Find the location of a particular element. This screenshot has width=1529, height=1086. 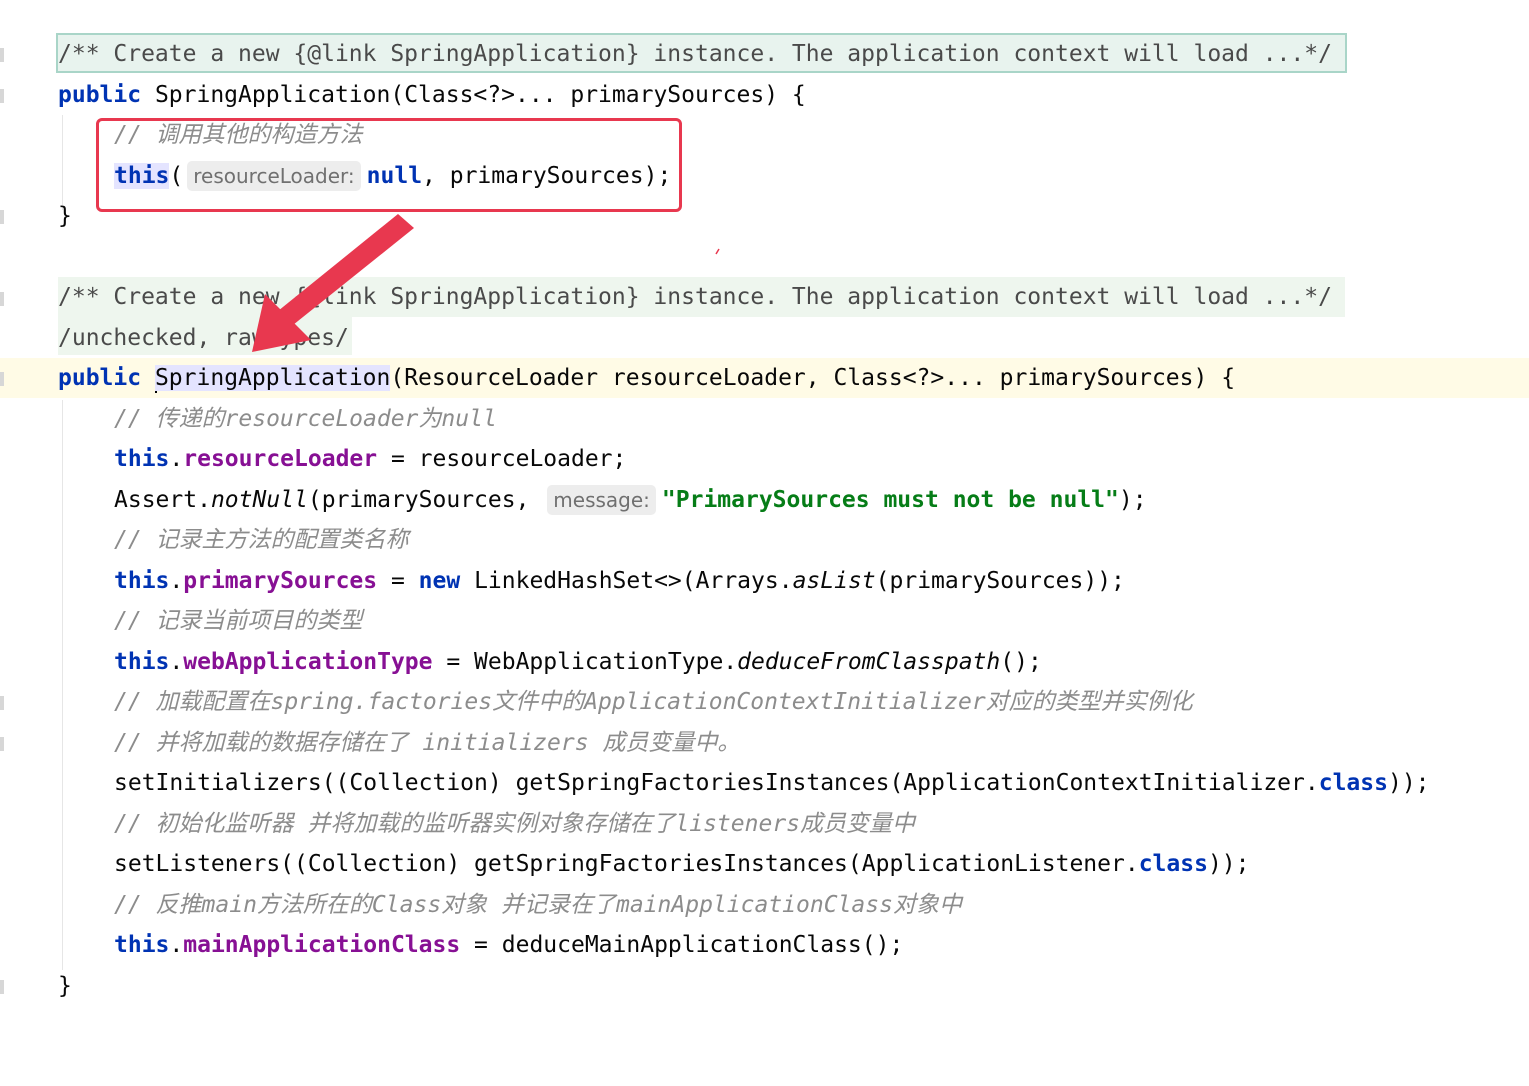

line-comment: // 初始化监听器 并将加载的监听器实例对象存储在了listeners成员变量中 is located at coordinates (515, 824).